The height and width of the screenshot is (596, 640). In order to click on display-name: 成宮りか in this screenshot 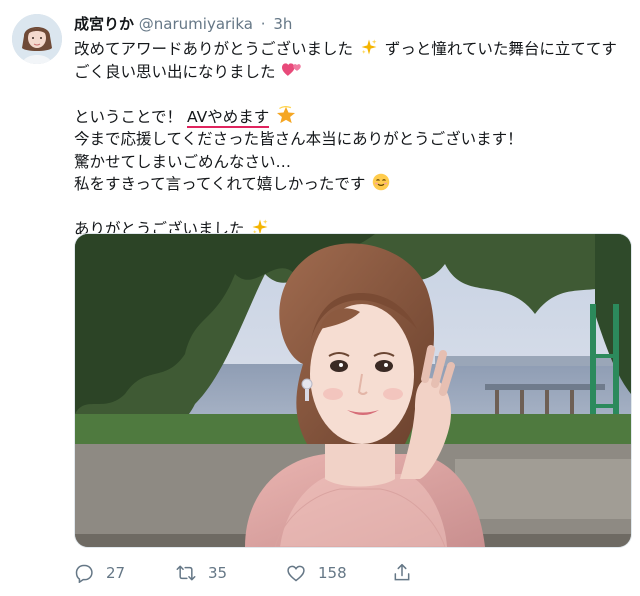, I will do `click(104, 24)`.